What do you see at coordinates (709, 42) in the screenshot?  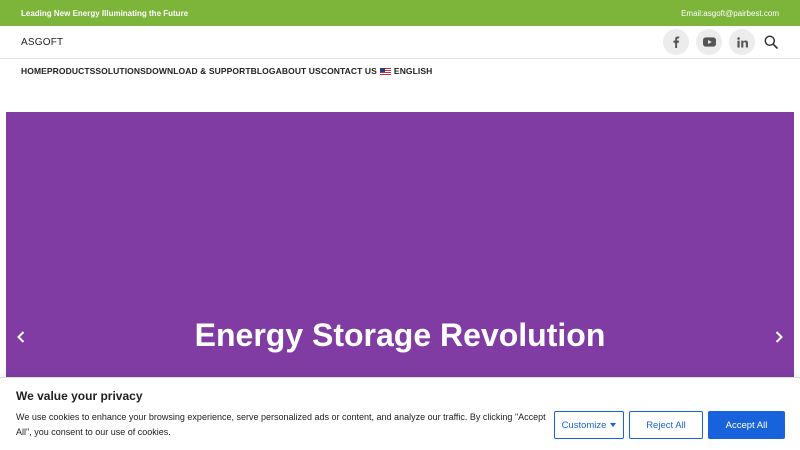 I see `youtube-icon` at bounding box center [709, 42].